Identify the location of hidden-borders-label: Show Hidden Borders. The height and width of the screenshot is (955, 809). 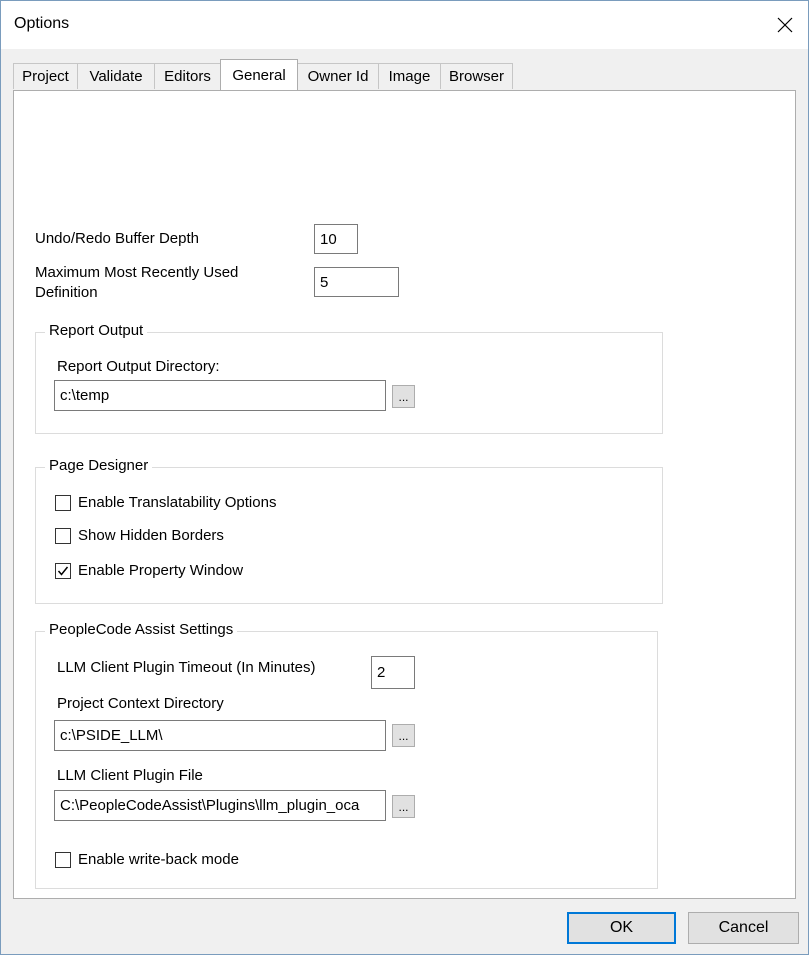
(151, 535).